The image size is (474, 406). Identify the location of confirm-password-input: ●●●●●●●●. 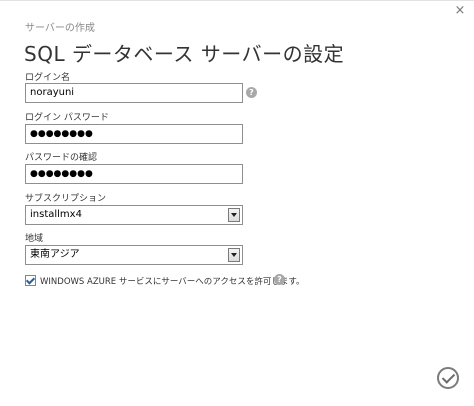
(134, 174).